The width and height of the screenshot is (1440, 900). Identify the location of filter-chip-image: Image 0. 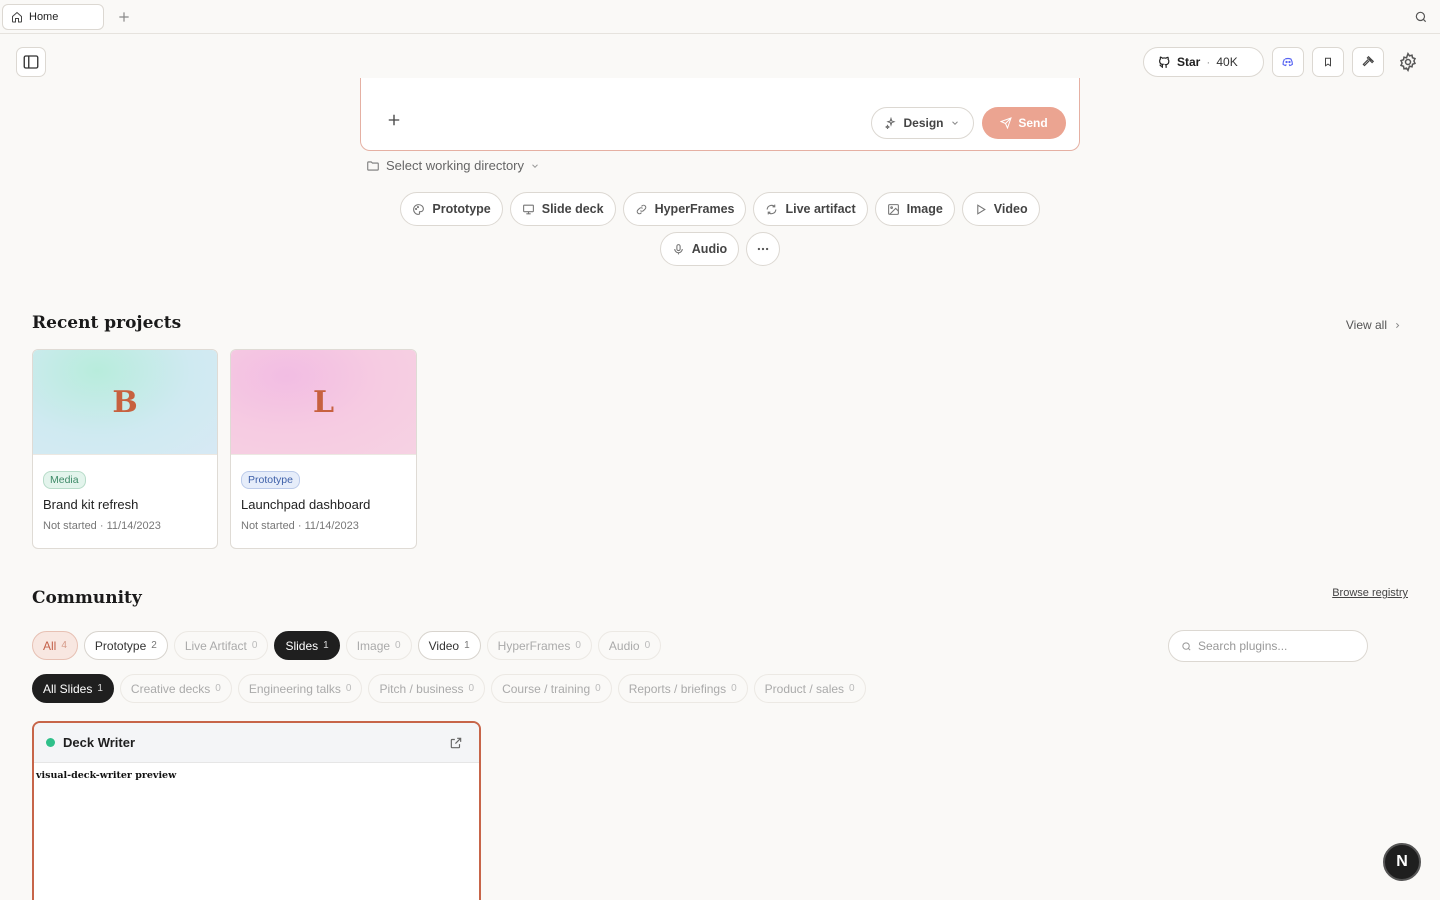
(378, 645).